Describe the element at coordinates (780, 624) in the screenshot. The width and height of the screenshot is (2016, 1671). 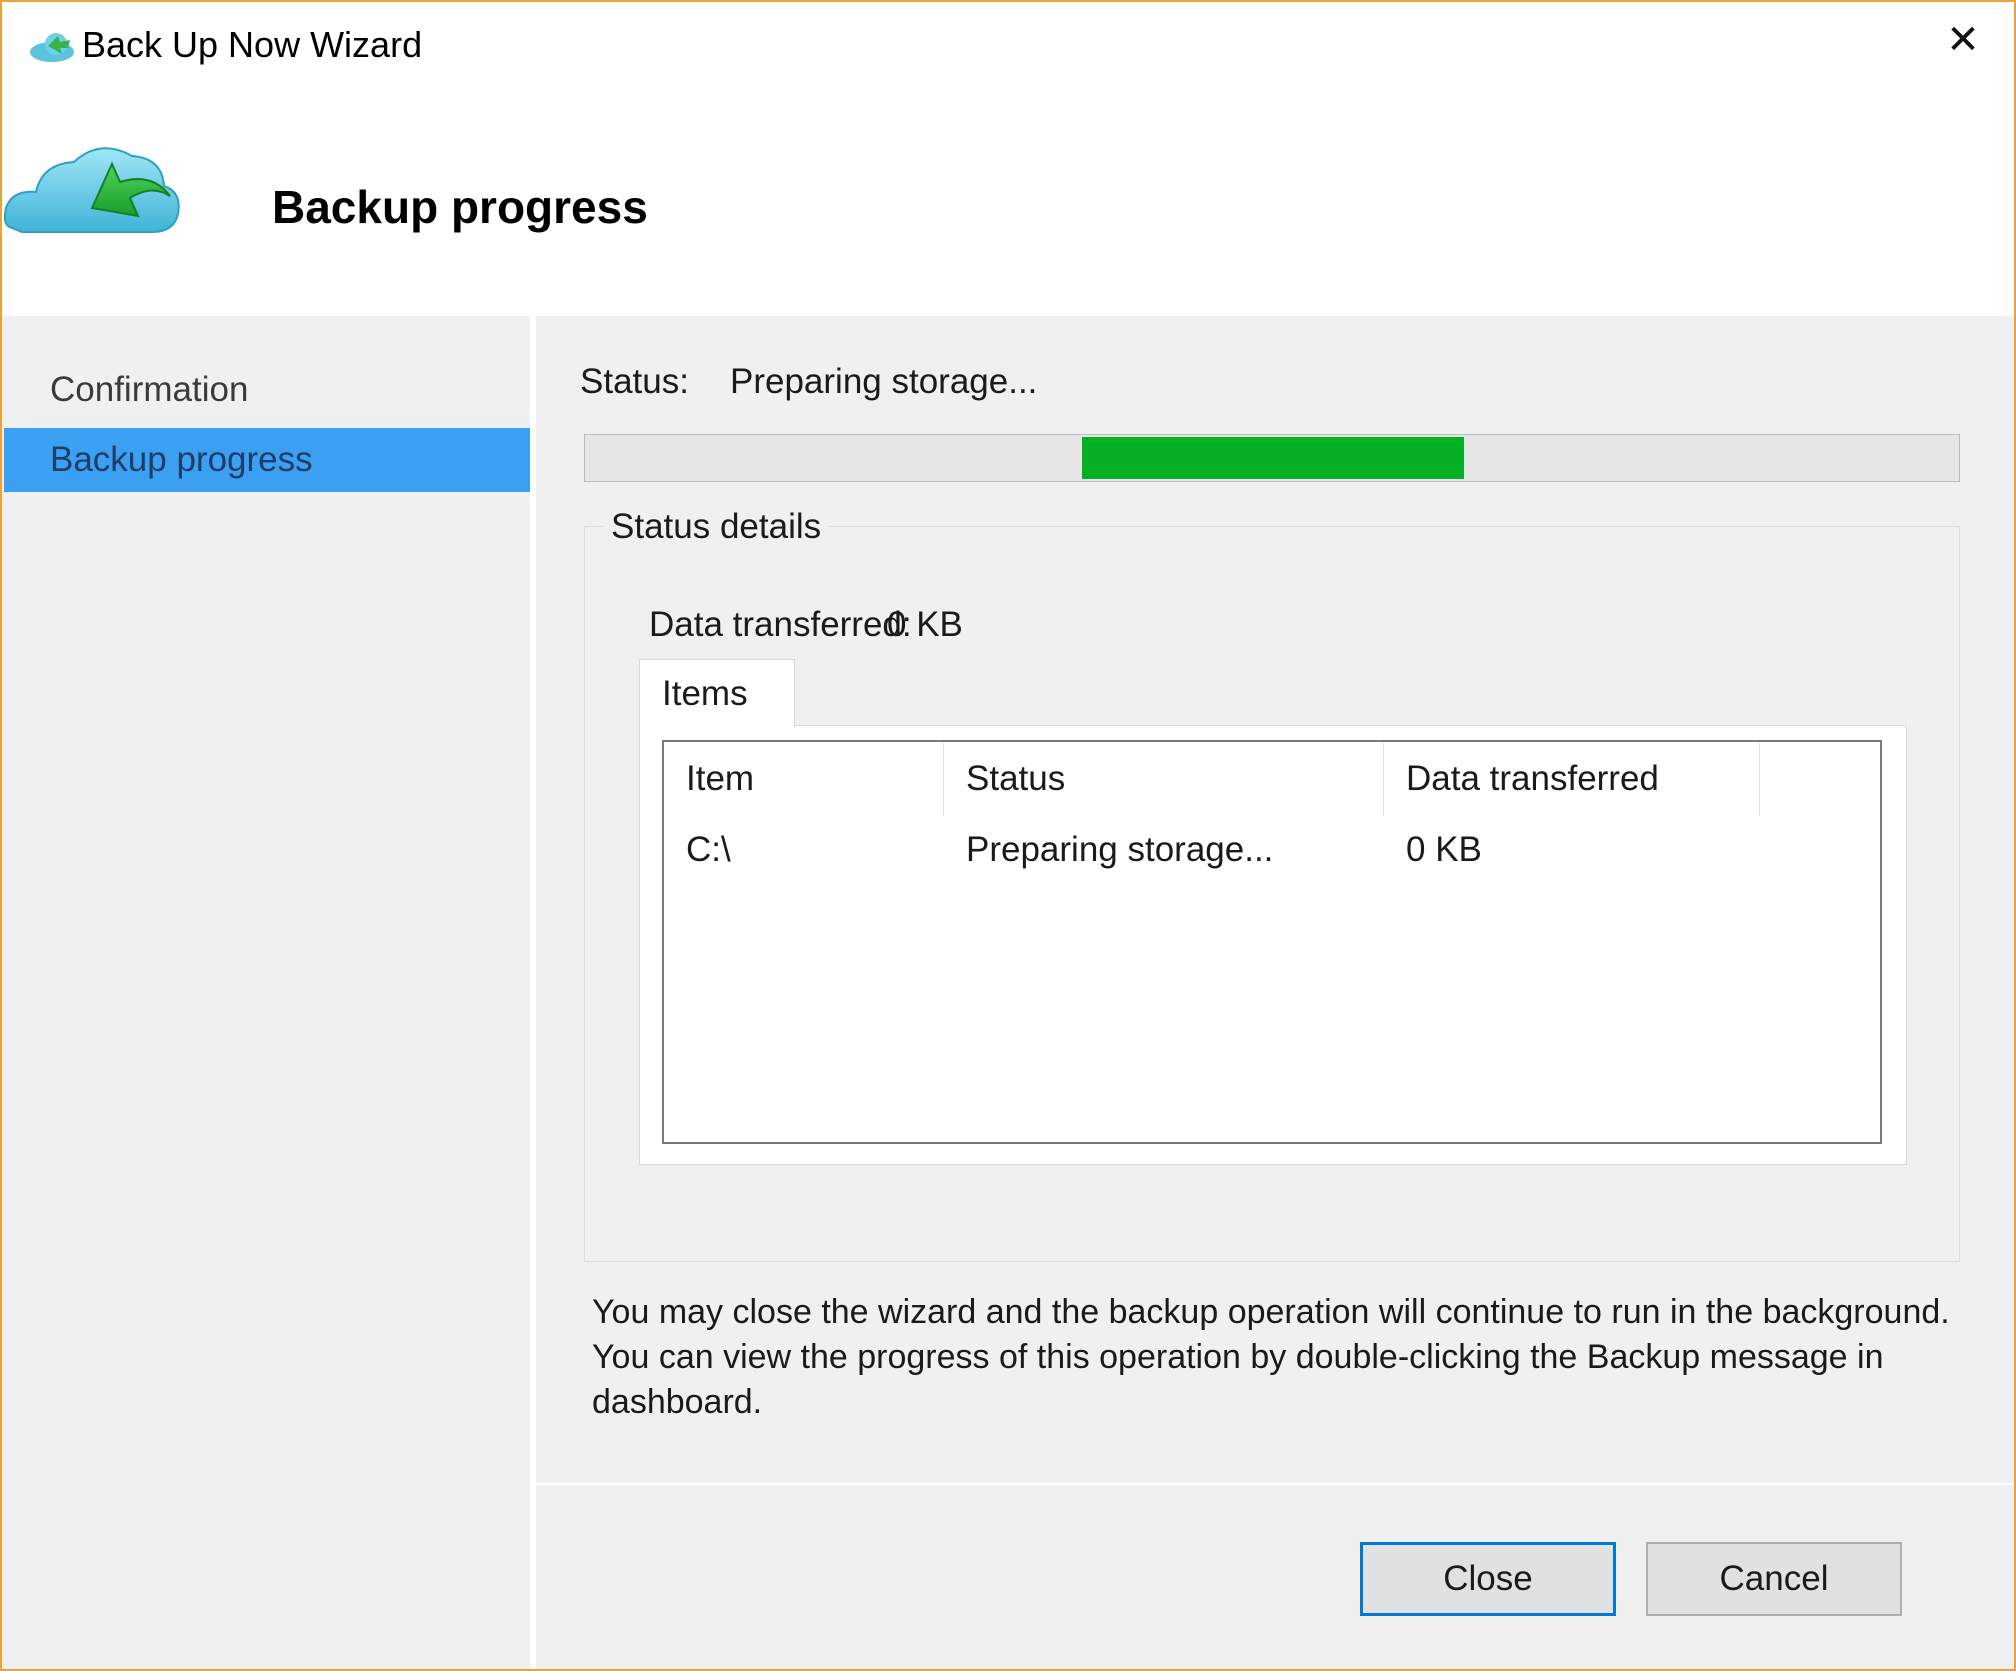
I see `data-transferred-label: Data transferred:` at that location.